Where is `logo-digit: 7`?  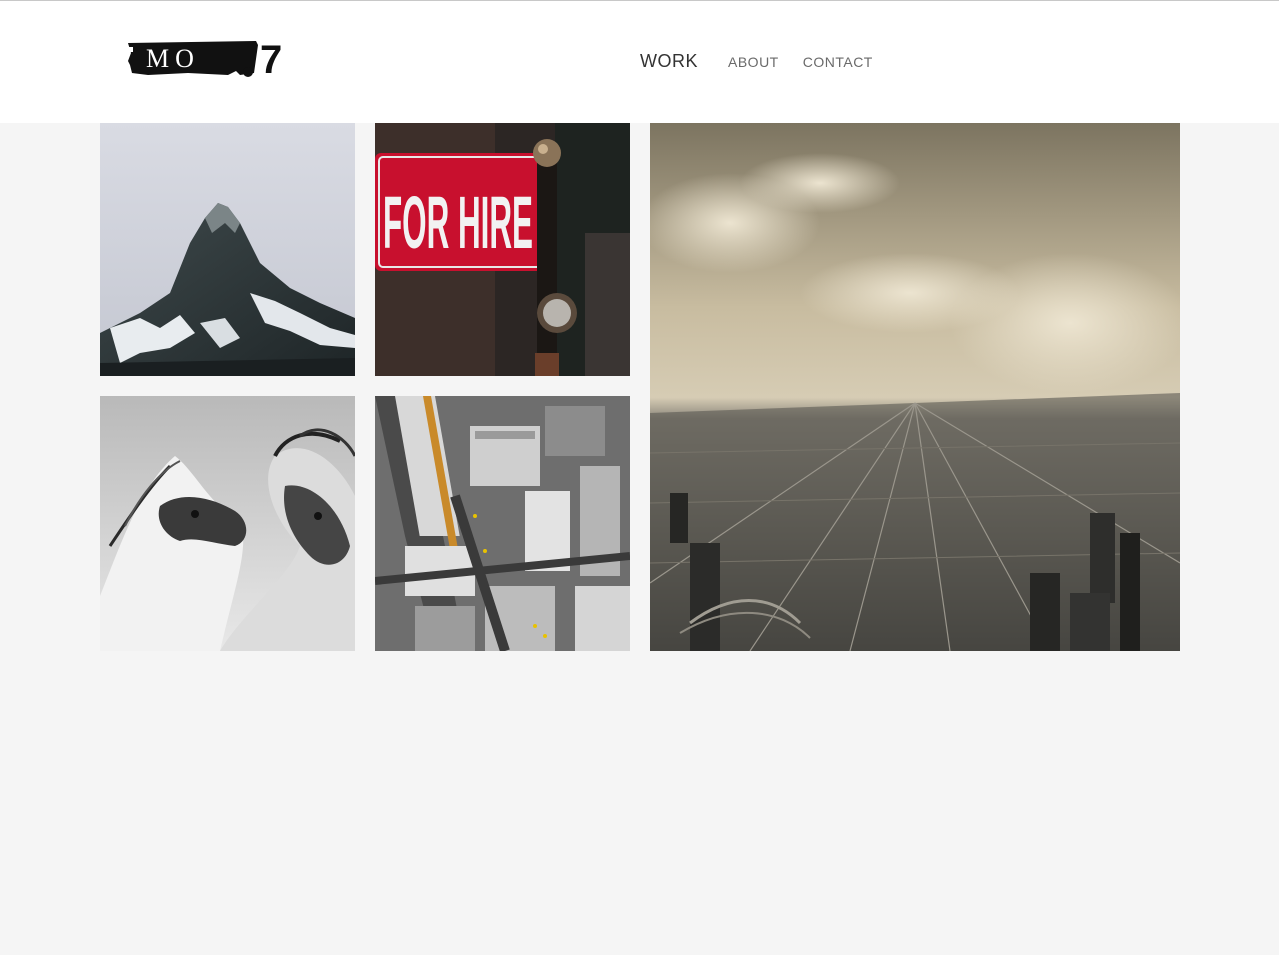 logo-digit: 7 is located at coordinates (271, 57).